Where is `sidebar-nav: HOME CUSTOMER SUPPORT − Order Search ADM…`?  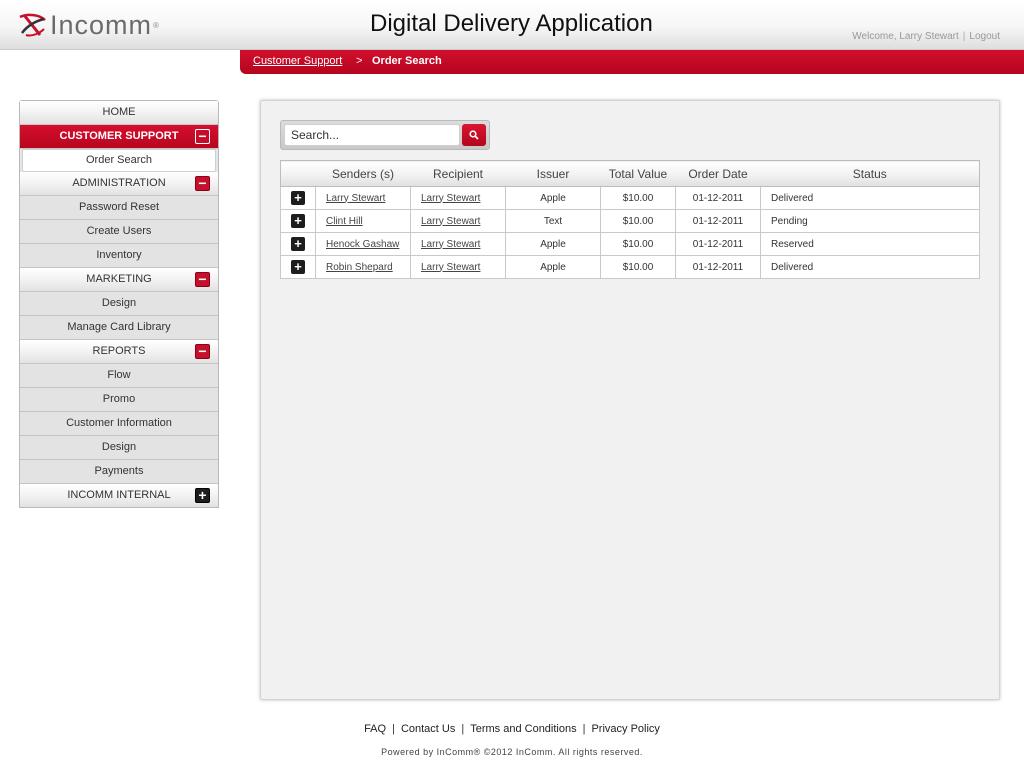 sidebar-nav: HOME CUSTOMER SUPPORT − Order Search ADM… is located at coordinates (119, 304).